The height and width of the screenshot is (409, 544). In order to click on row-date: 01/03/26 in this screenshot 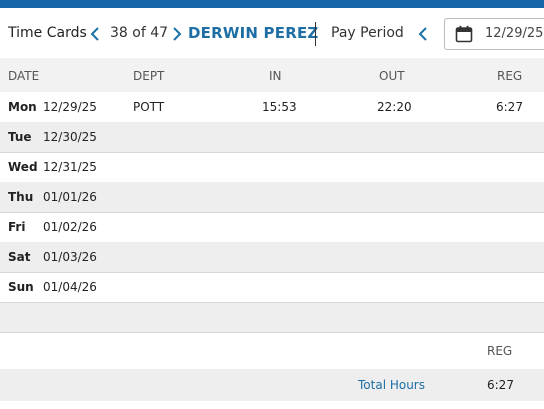, I will do `click(70, 257)`.